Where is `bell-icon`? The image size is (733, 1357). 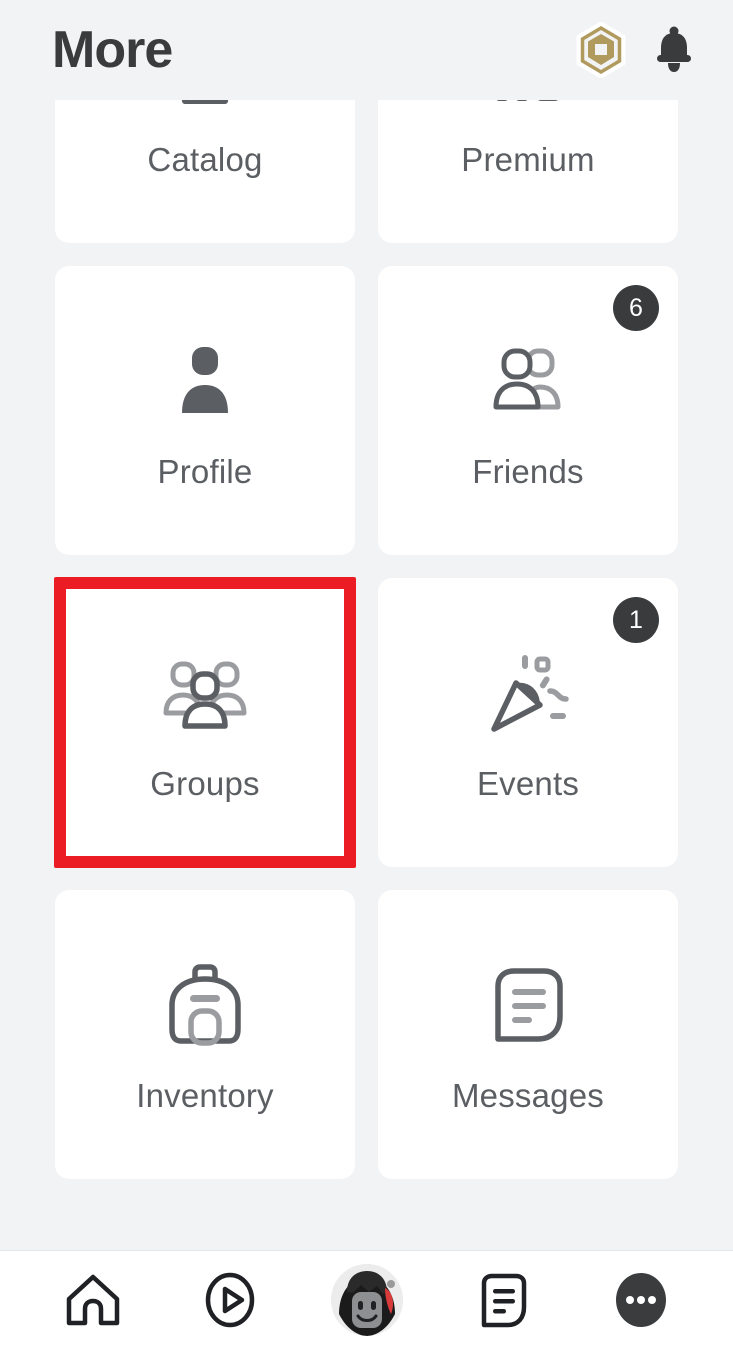
bell-icon is located at coordinates (674, 50).